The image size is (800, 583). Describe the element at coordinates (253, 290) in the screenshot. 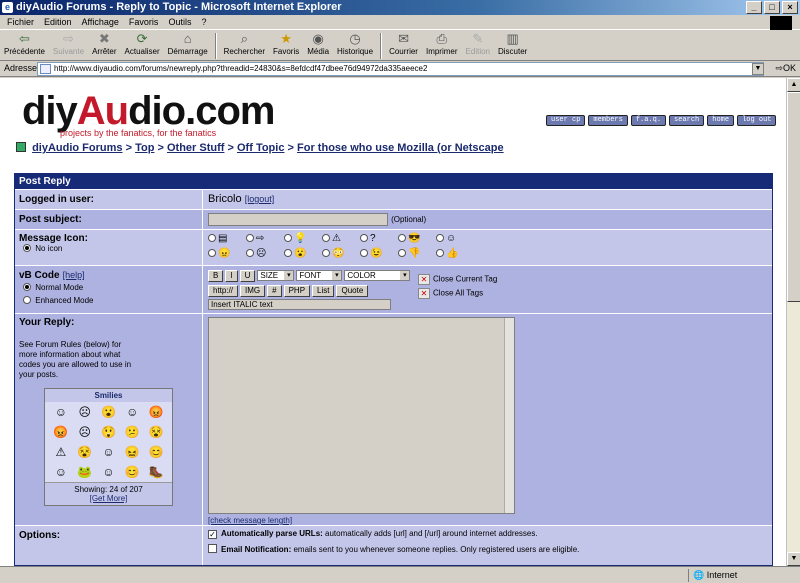

I see `img-button: IMG` at that location.